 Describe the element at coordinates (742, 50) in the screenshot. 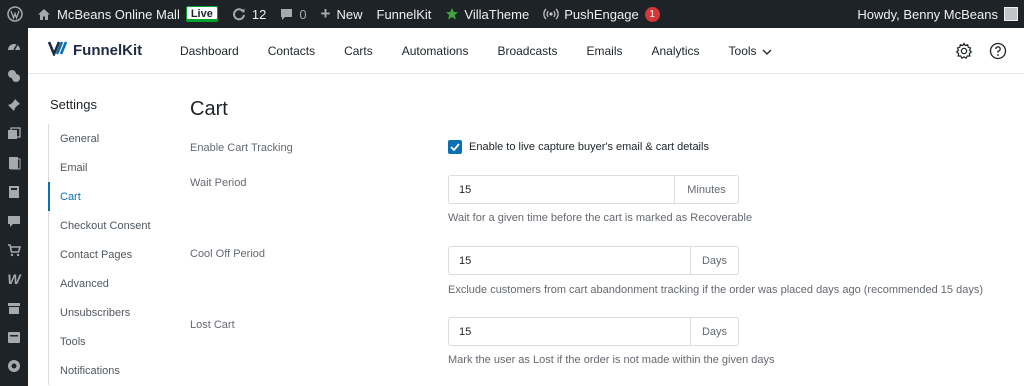

I see `nav-tools-label: Tools` at that location.